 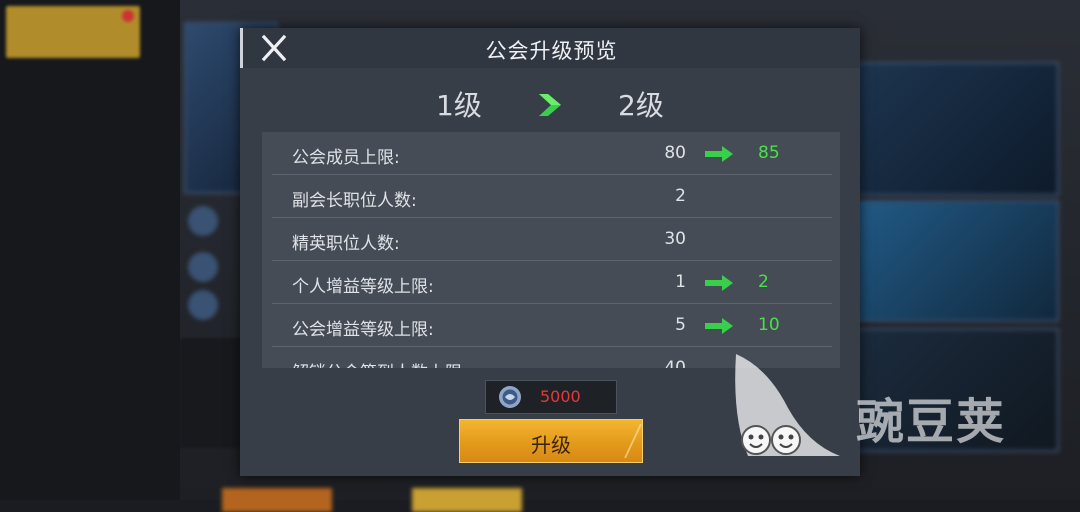 I want to click on watermark-text: 豌豆荚, so click(x=931, y=422).